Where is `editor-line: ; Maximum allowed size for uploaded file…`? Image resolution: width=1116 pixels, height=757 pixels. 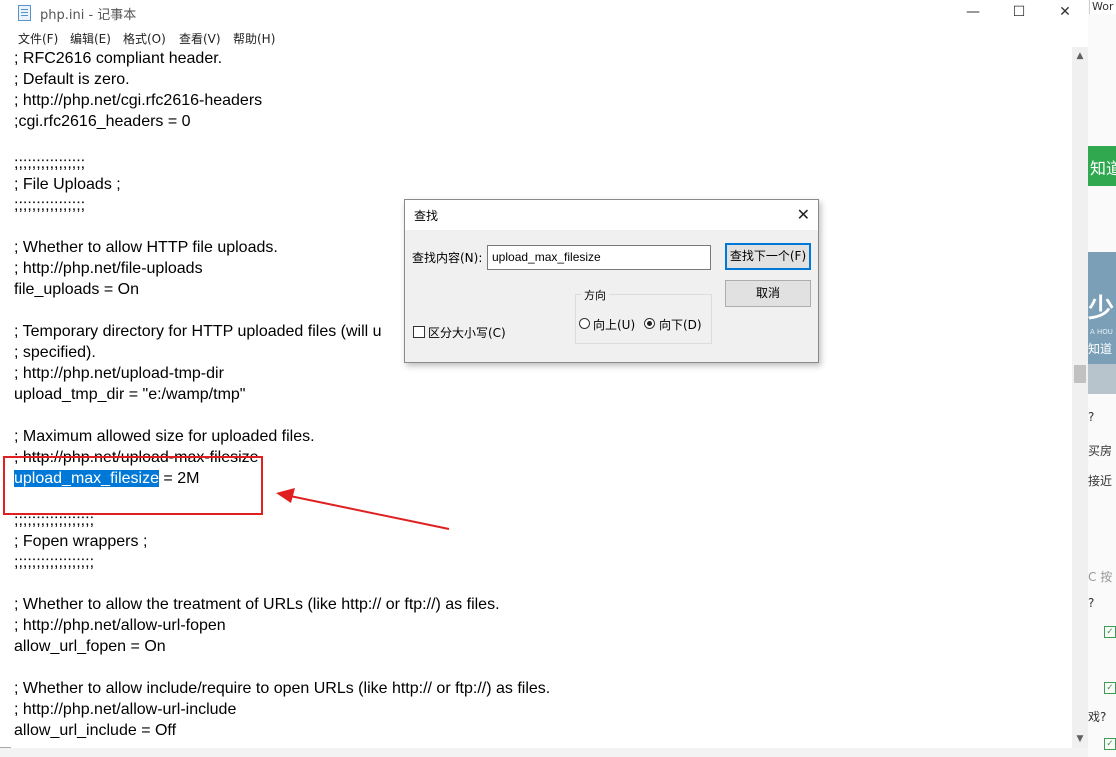 editor-line: ; Maximum allowed size for uploaded file… is located at coordinates (164, 436).